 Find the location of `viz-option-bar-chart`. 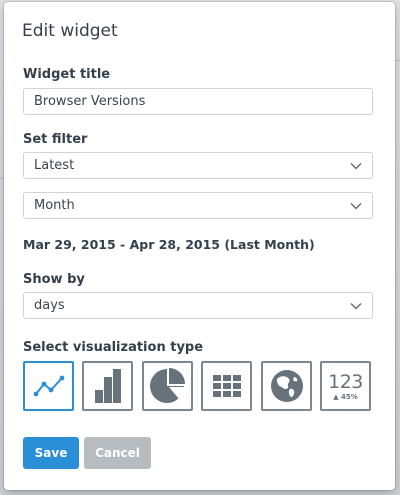

viz-option-bar-chart is located at coordinates (107, 386).